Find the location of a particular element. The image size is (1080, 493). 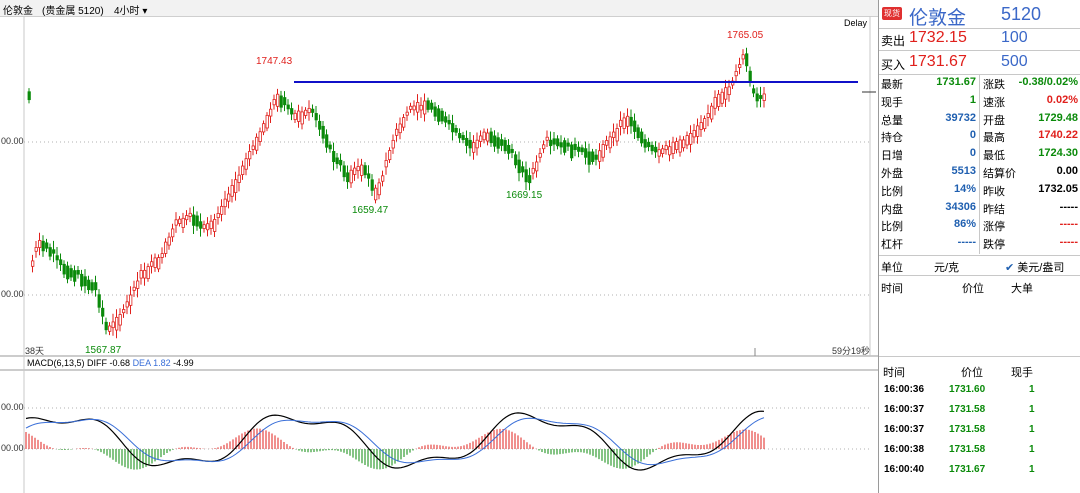

spot-badge: 现货 is located at coordinates (892, 13).